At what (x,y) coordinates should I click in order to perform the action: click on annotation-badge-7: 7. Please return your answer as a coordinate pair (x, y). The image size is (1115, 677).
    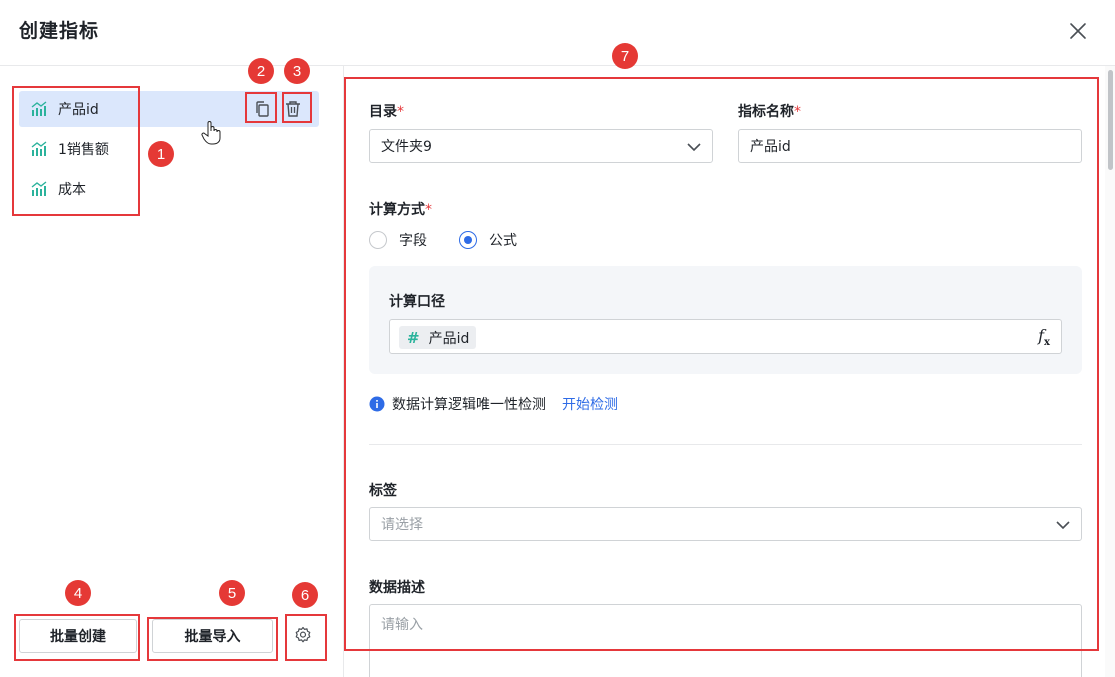
    Looking at the image, I should click on (625, 56).